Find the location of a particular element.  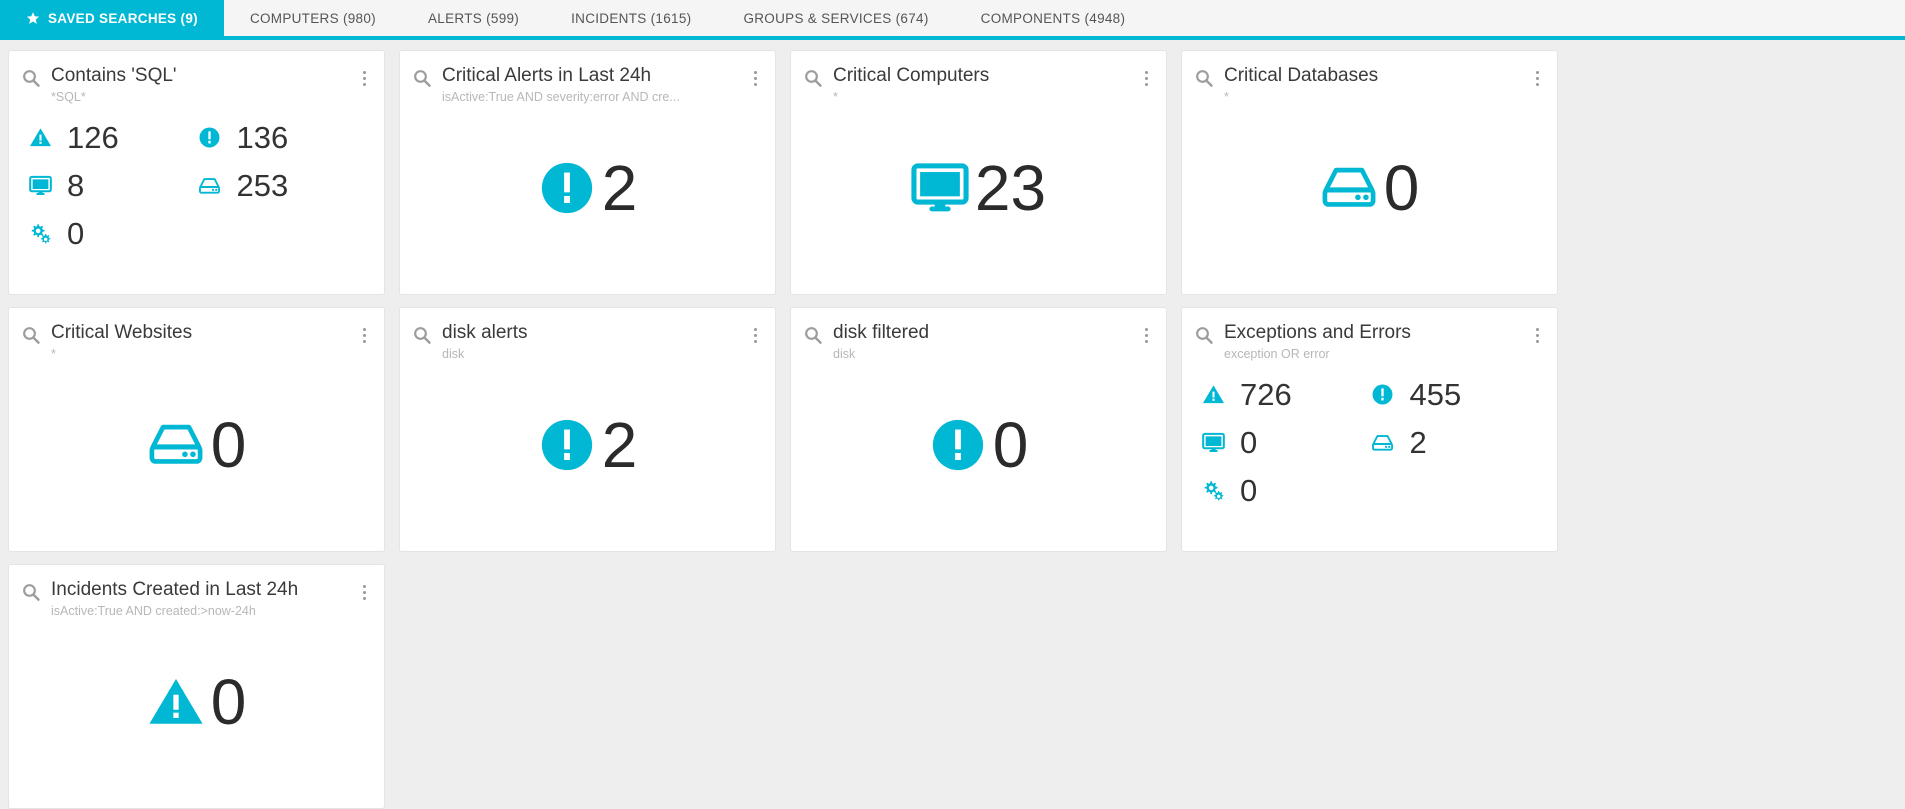

stat-value: 455 is located at coordinates (1435, 395).